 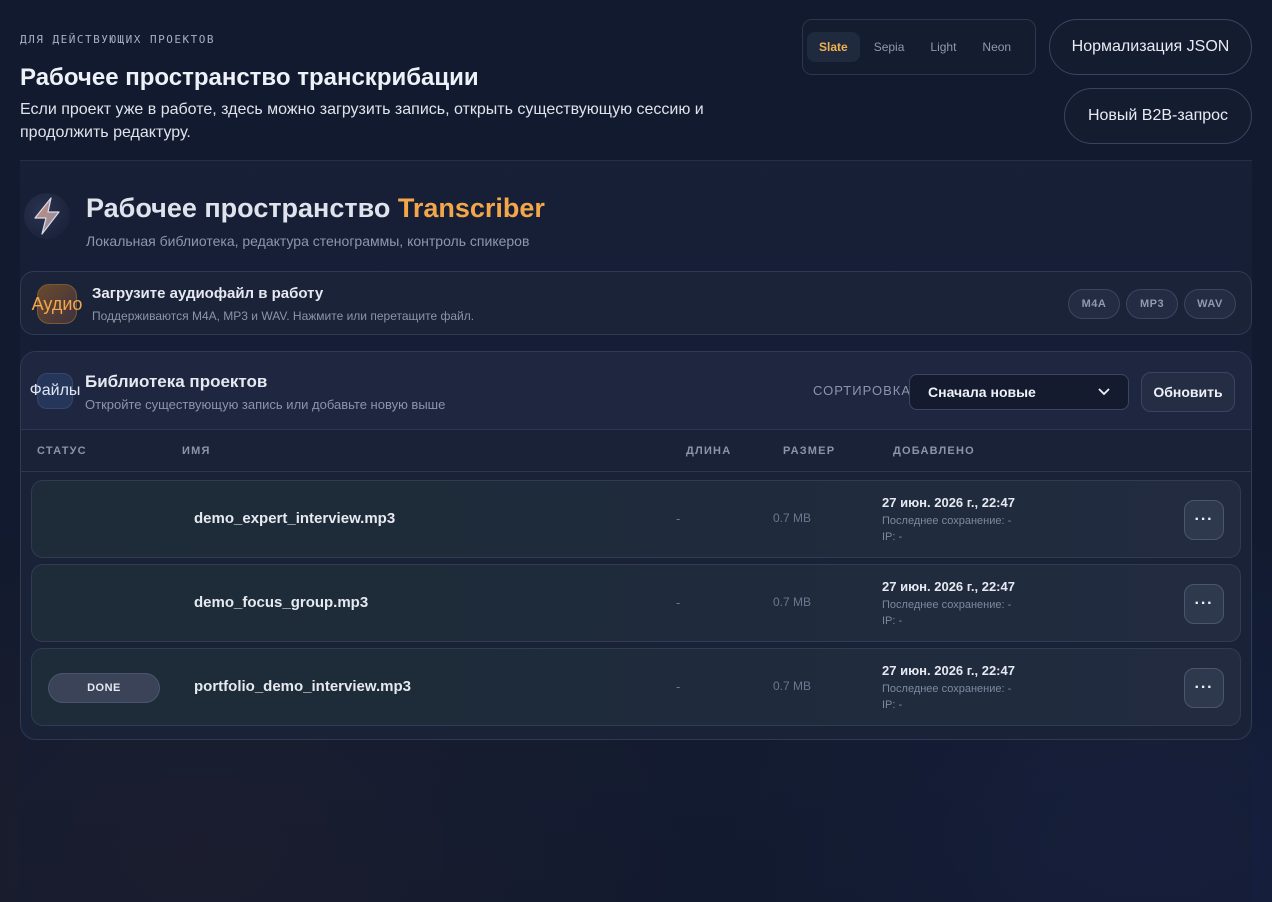 I want to click on status-badge: DONE, so click(x=104, y=688).